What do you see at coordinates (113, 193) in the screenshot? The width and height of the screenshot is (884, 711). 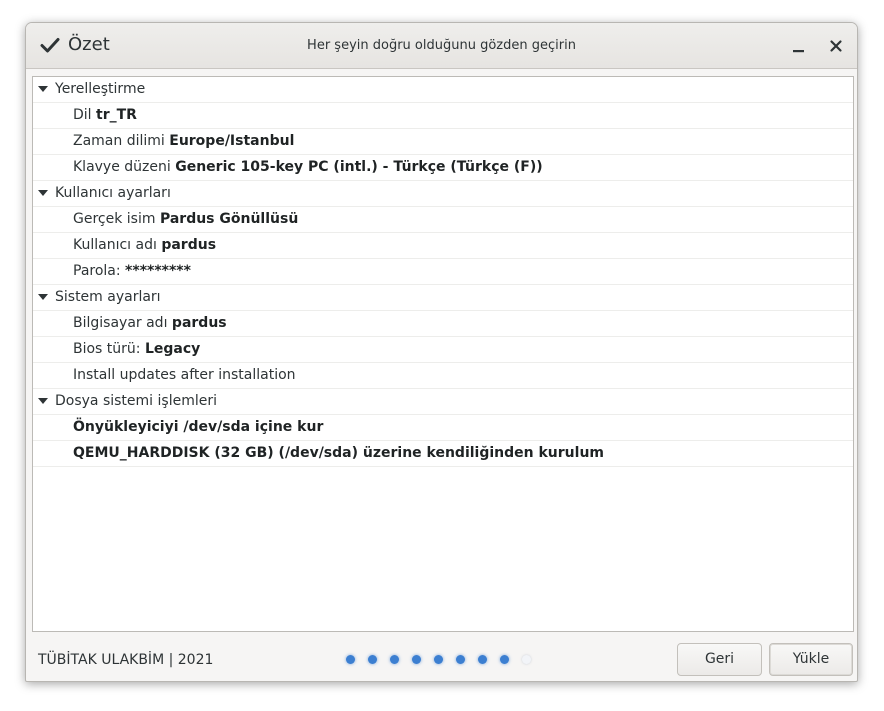 I see `group-label: Kullanıcı ayarları` at bounding box center [113, 193].